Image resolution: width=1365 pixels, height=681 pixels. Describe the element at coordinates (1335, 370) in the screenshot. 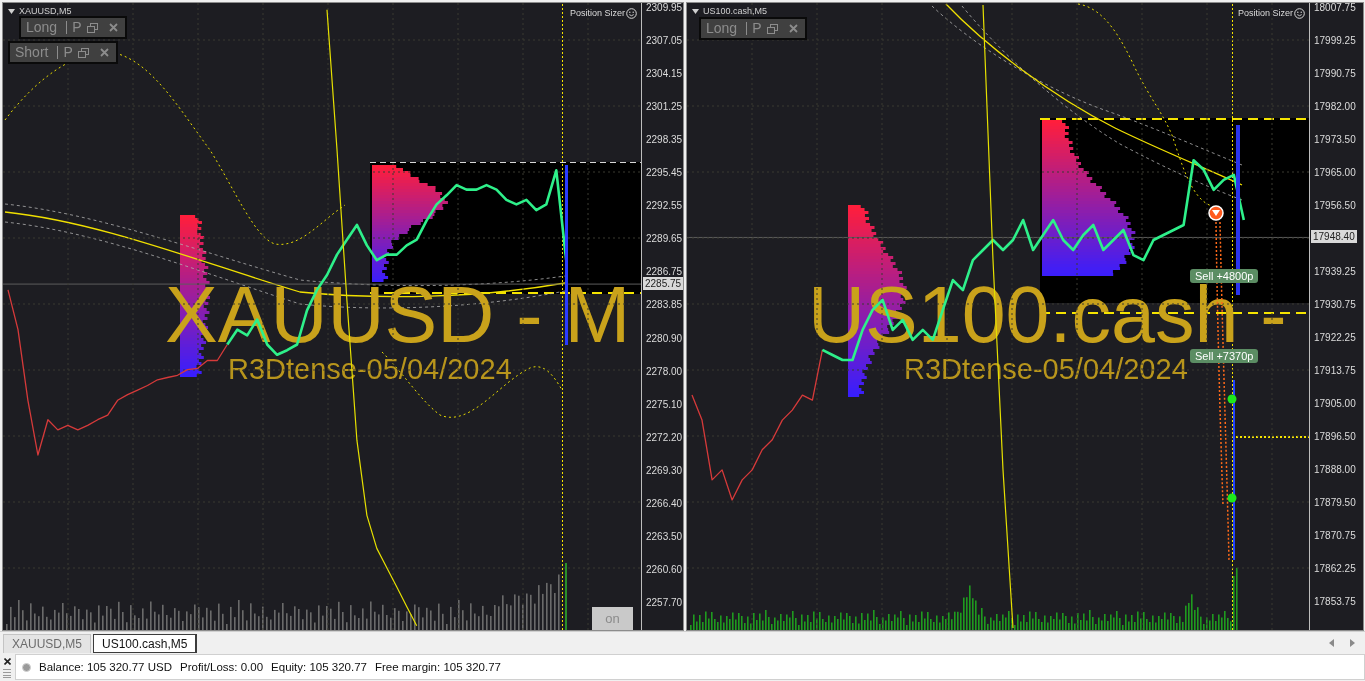

I see `price-label: 17913.75` at that location.